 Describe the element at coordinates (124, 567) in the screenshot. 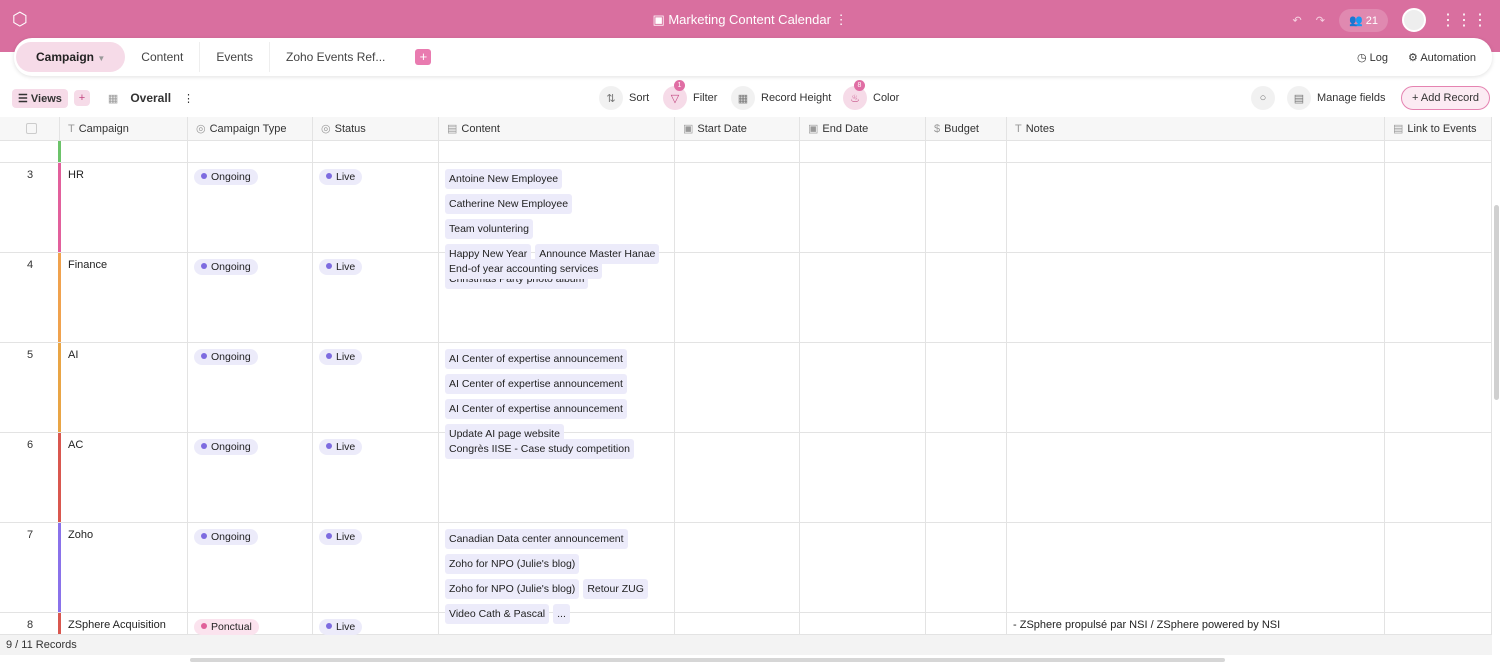

I see `campaign-cell: Zoho` at that location.